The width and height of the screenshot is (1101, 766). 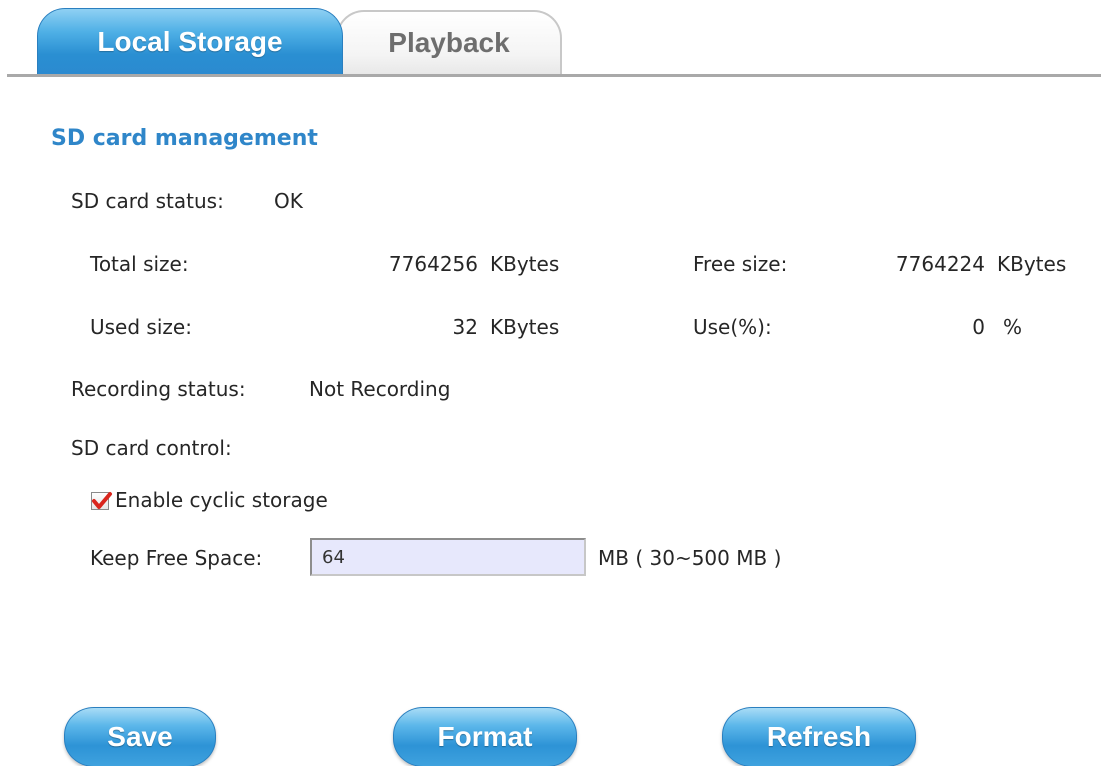 What do you see at coordinates (433, 264) in the screenshot?
I see `total-size-value: 7764256` at bounding box center [433, 264].